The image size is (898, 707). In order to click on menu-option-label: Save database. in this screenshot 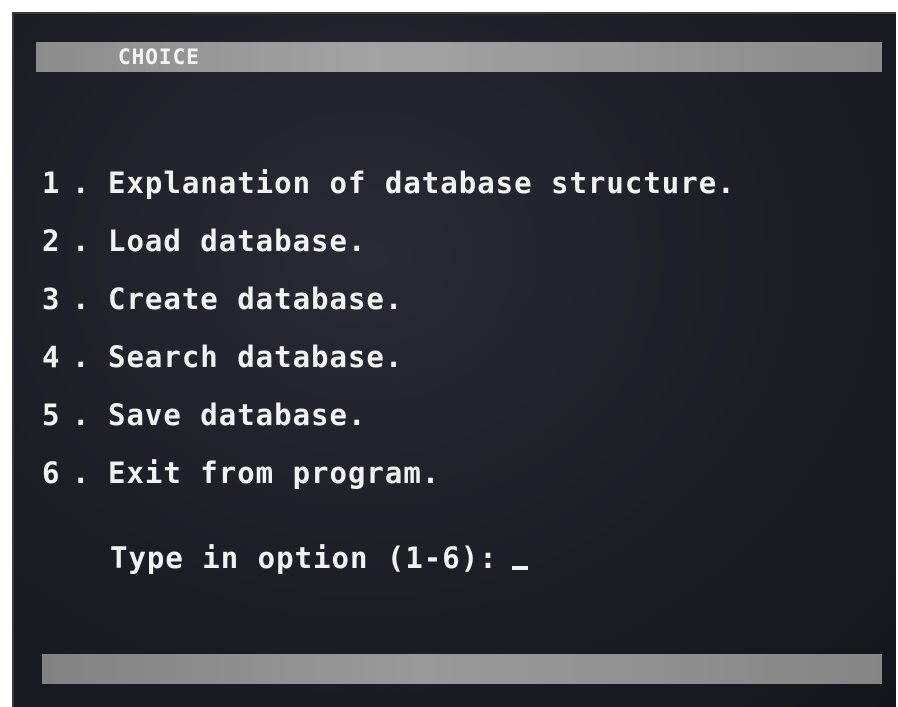, I will do `click(237, 415)`.